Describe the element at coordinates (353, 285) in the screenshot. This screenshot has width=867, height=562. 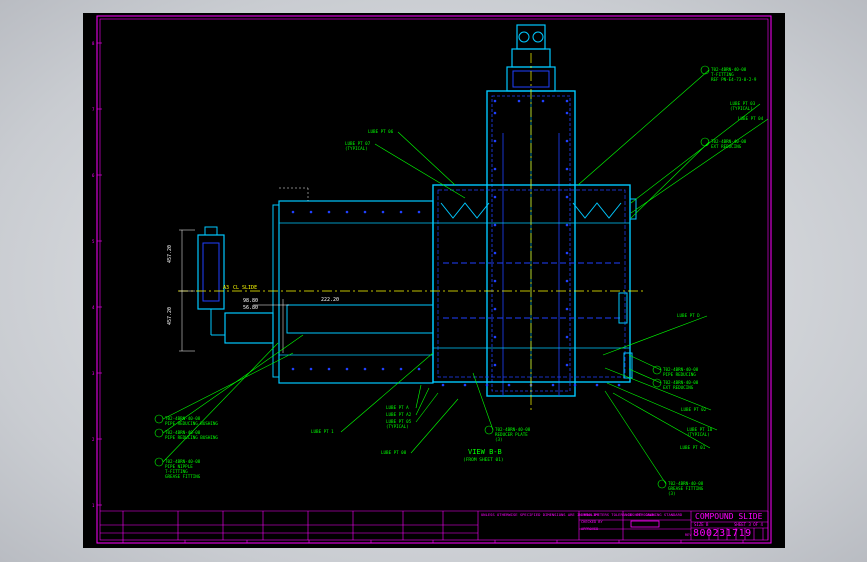
I see `left-rail` at that location.